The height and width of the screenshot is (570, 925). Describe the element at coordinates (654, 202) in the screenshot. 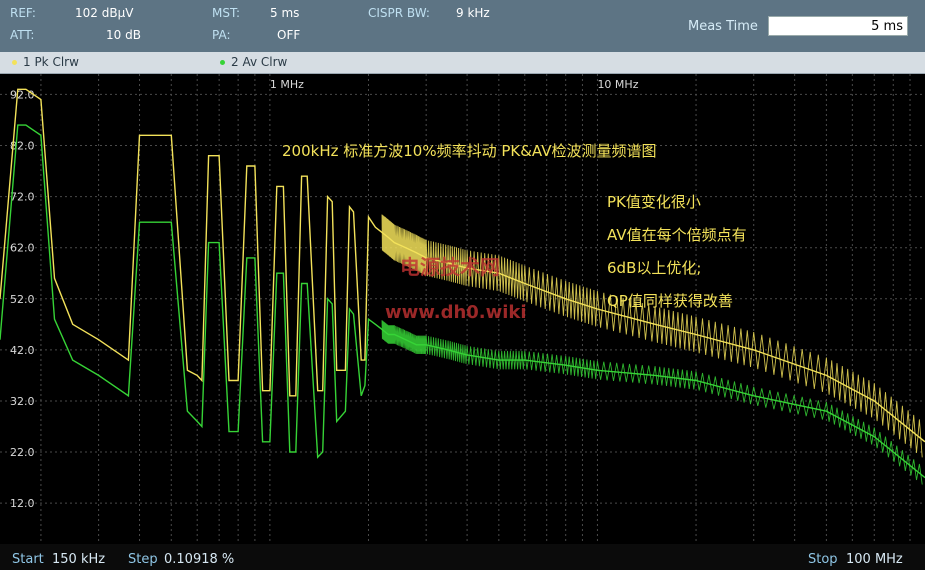

I see `note-line-1: PK值变化很小` at that location.